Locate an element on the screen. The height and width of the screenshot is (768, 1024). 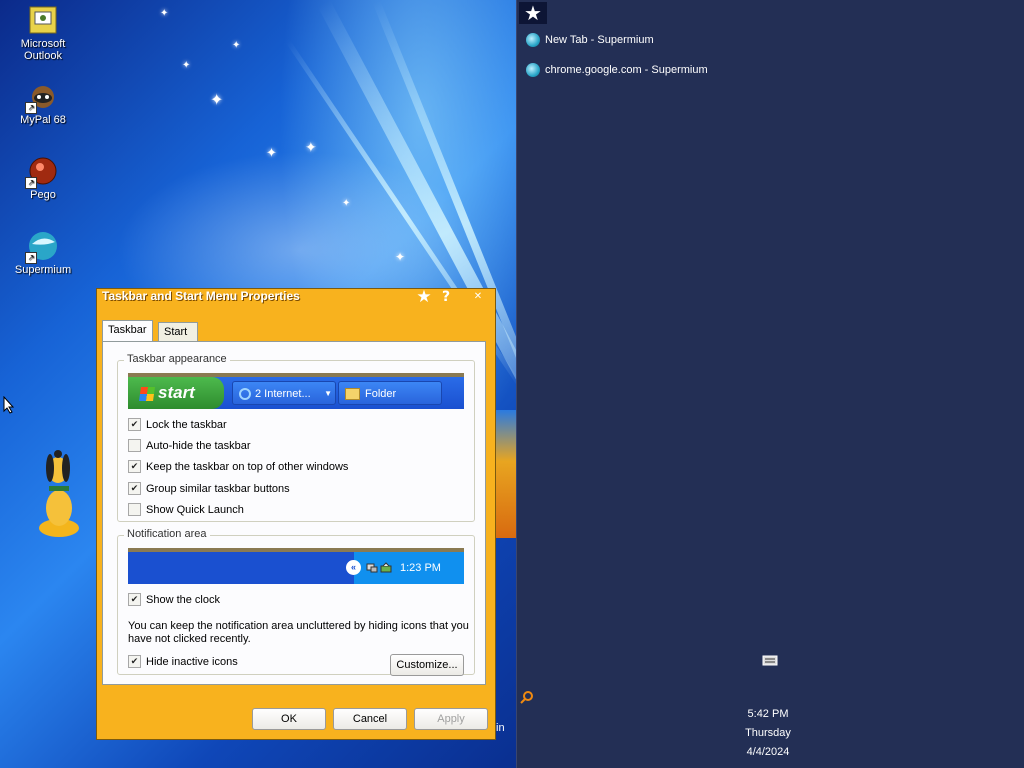
taskbar-preview: start 2 Internet... ▼ Folder is located at coordinates (296, 391).